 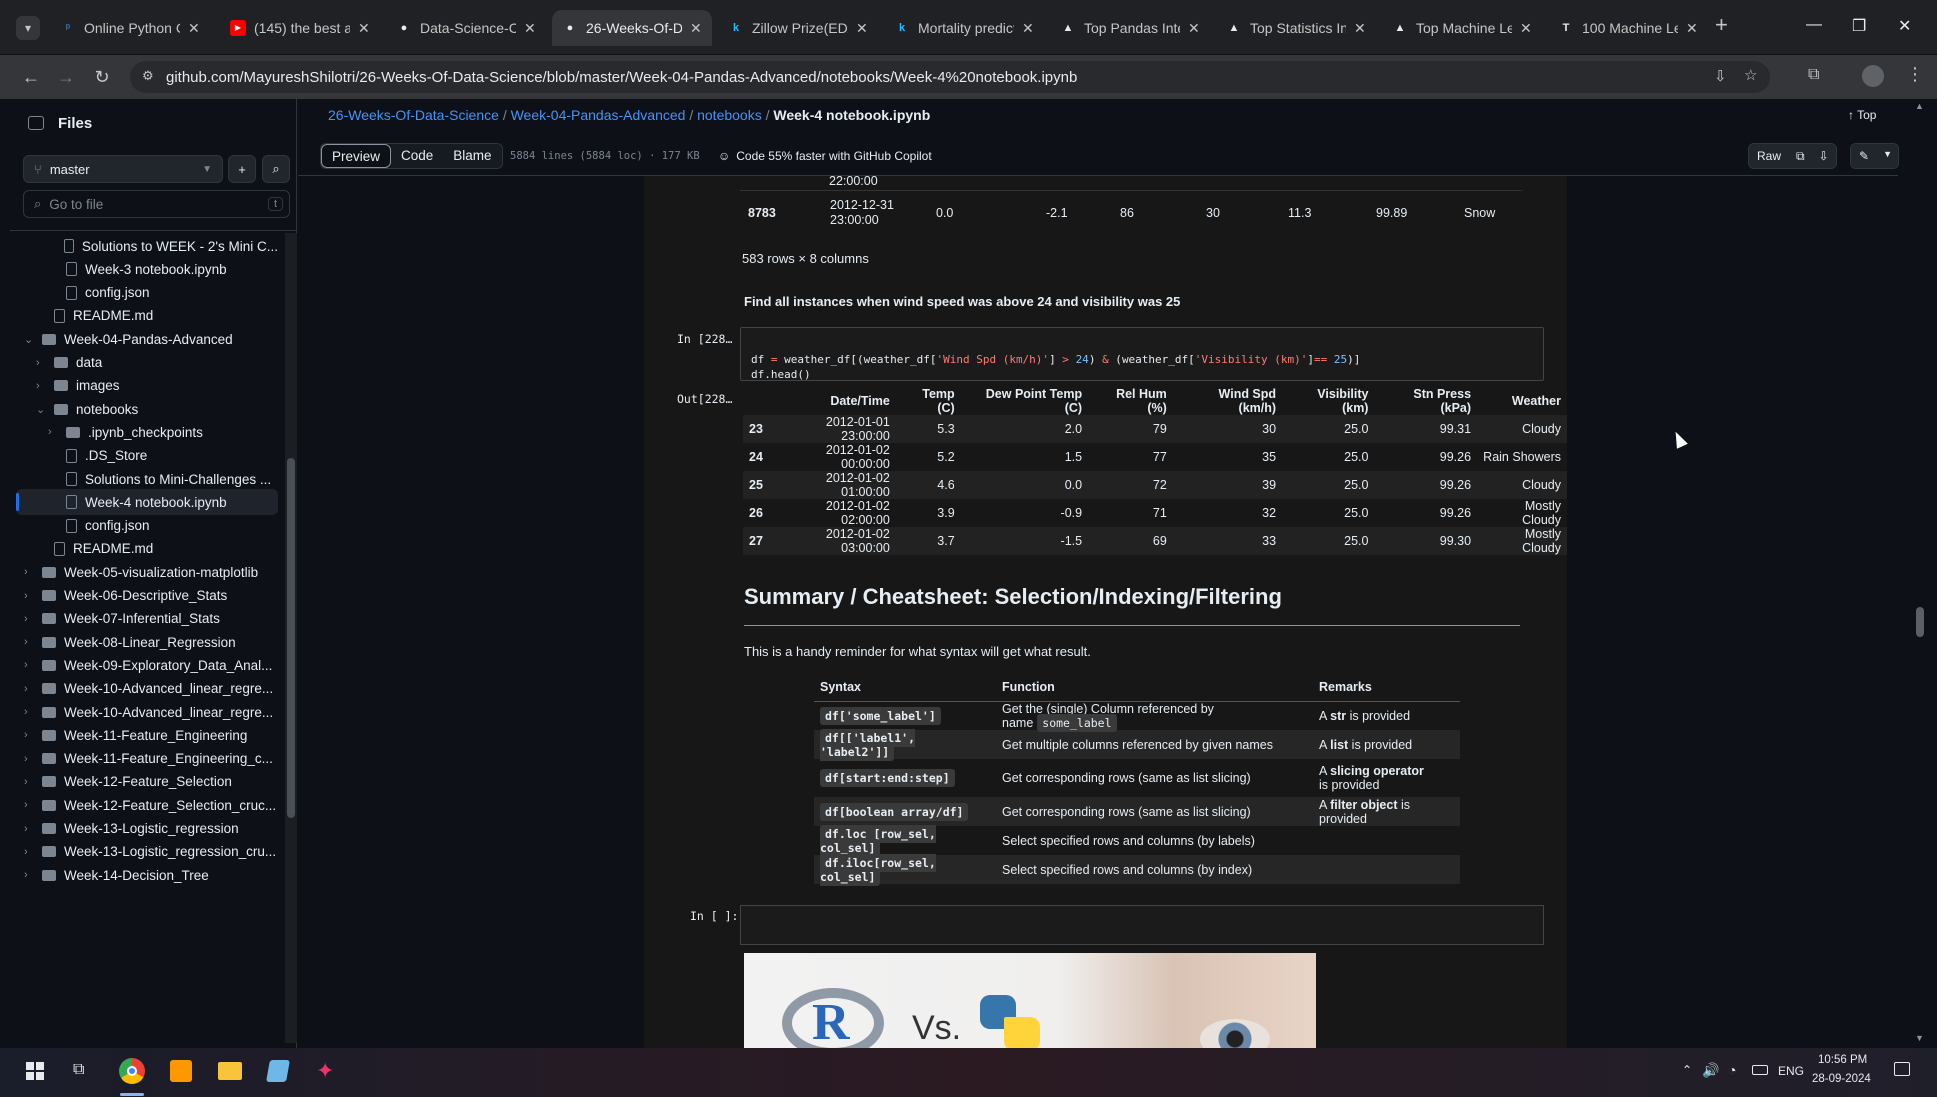 What do you see at coordinates (1887, 156) in the screenshot?
I see `edit-dropdown-icon: ▼` at bounding box center [1887, 156].